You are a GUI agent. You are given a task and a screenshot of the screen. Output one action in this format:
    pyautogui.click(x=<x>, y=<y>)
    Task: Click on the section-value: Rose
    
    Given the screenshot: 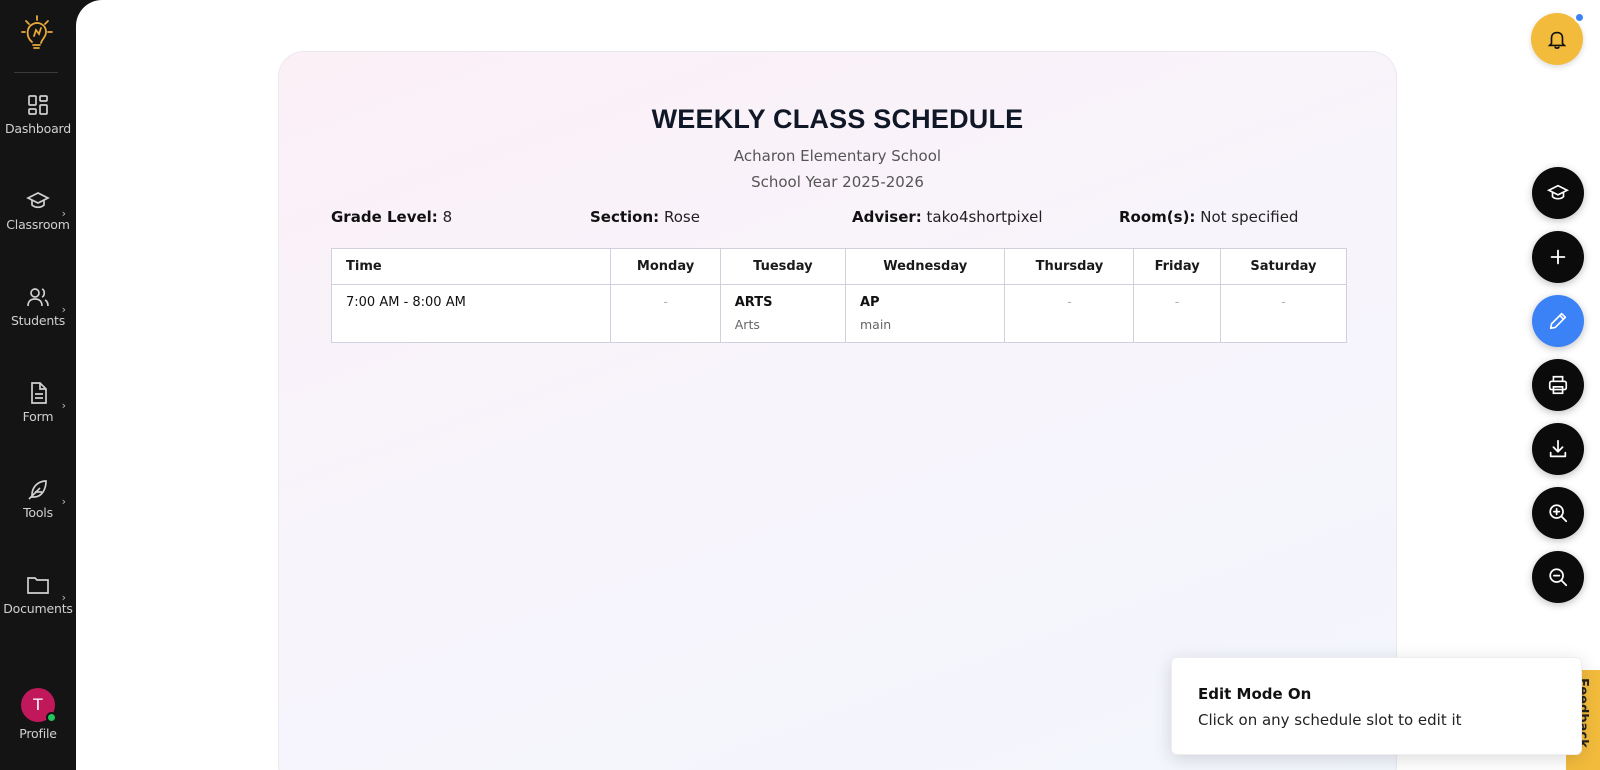 What is the action you would take?
    pyautogui.click(x=681, y=217)
    